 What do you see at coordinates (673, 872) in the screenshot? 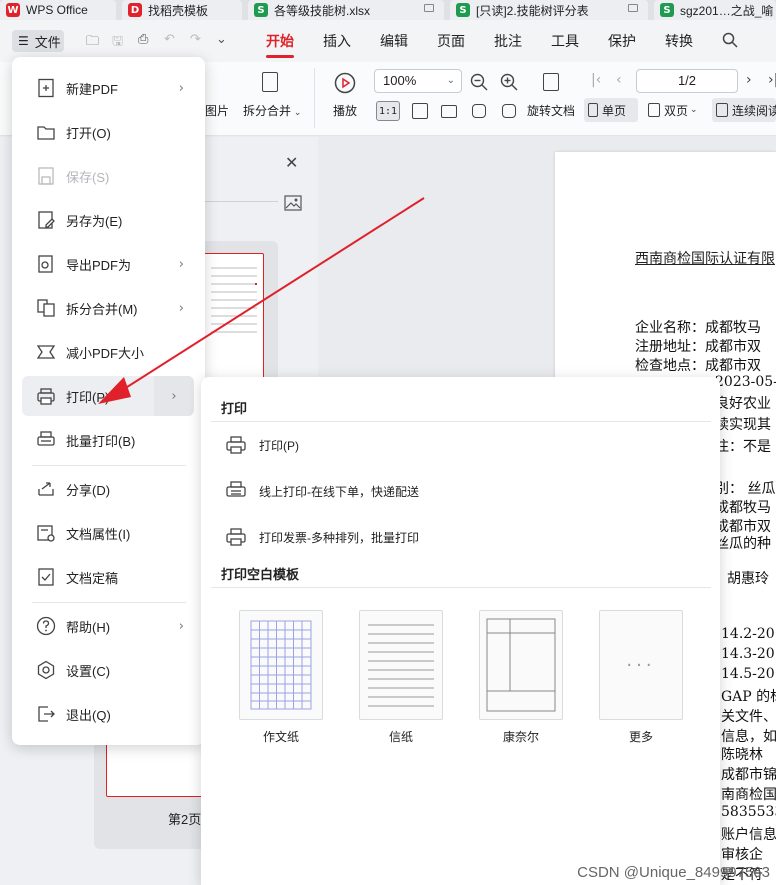
I see `watermark-text: CSDN @Unique_849997563` at bounding box center [673, 872].